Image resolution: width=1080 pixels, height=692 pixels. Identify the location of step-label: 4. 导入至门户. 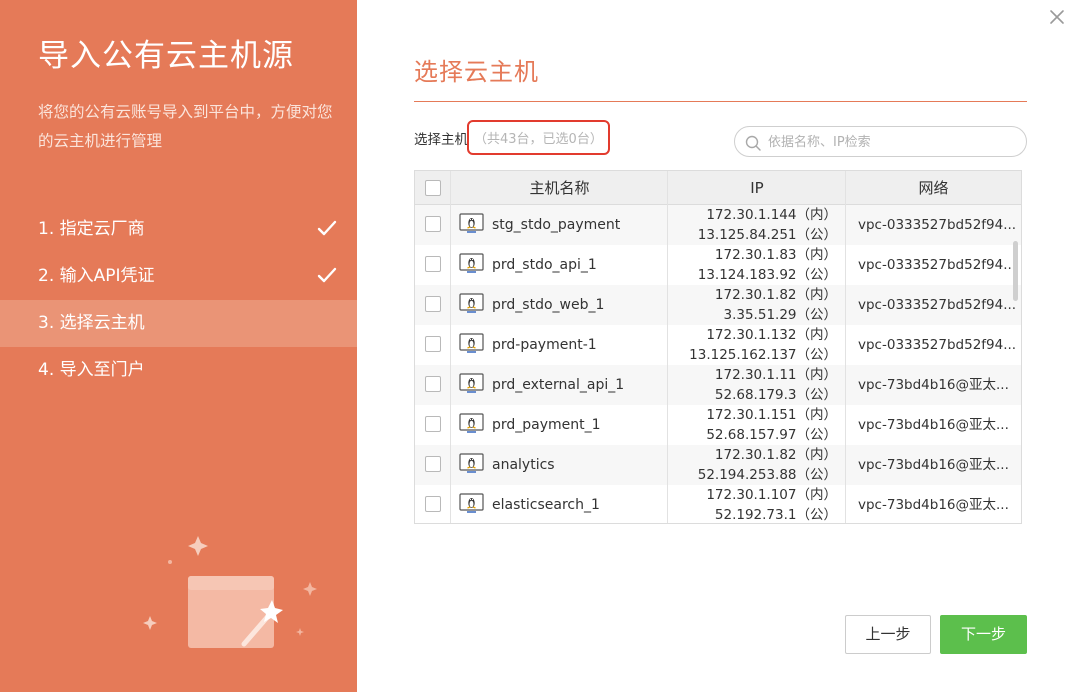
(91, 370).